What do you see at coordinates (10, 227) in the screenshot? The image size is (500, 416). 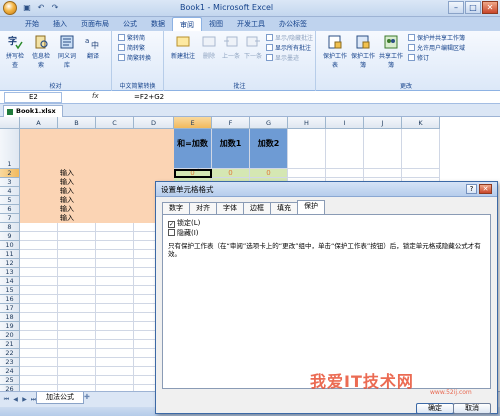 I see `row-header-8: 8` at bounding box center [10, 227].